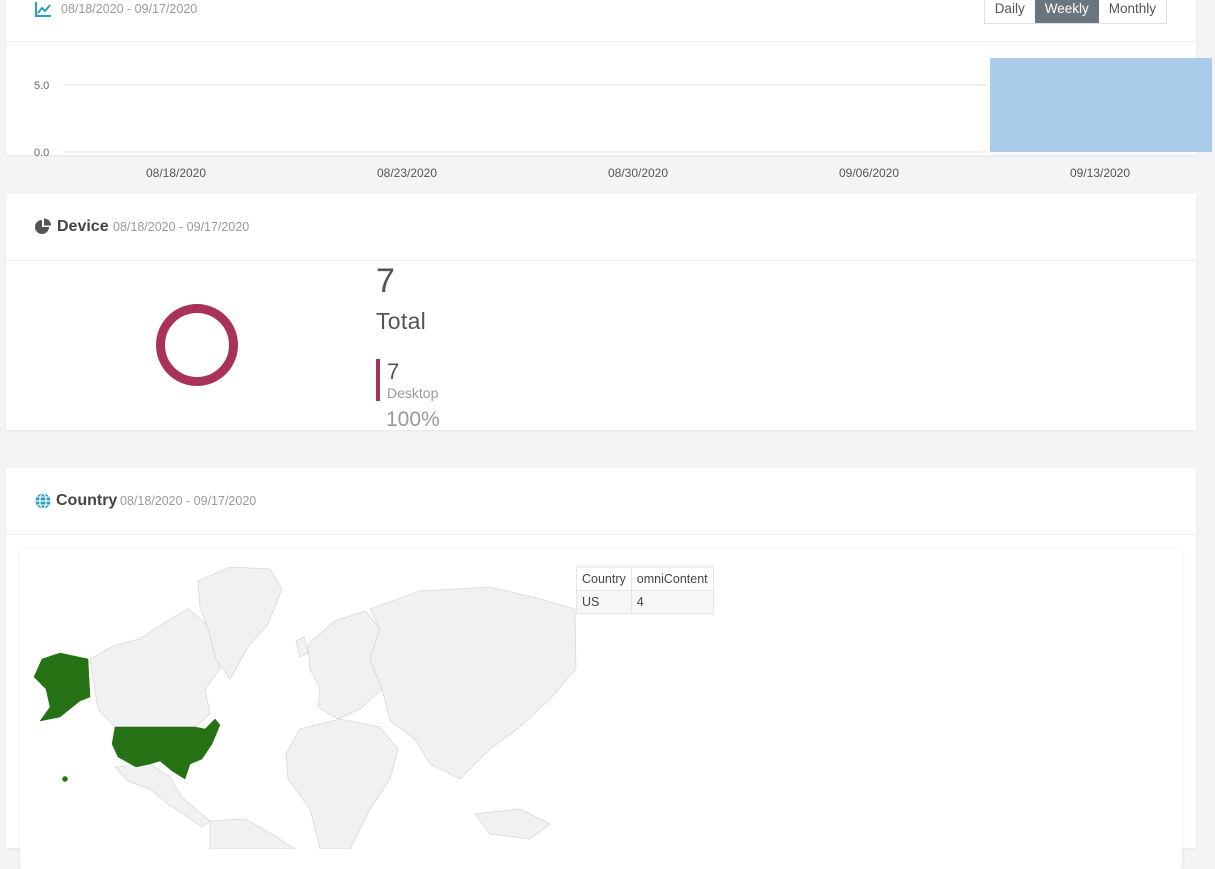 The image size is (1215, 869). Describe the element at coordinates (401, 321) in the screenshot. I see `device-total-label: Total` at that location.